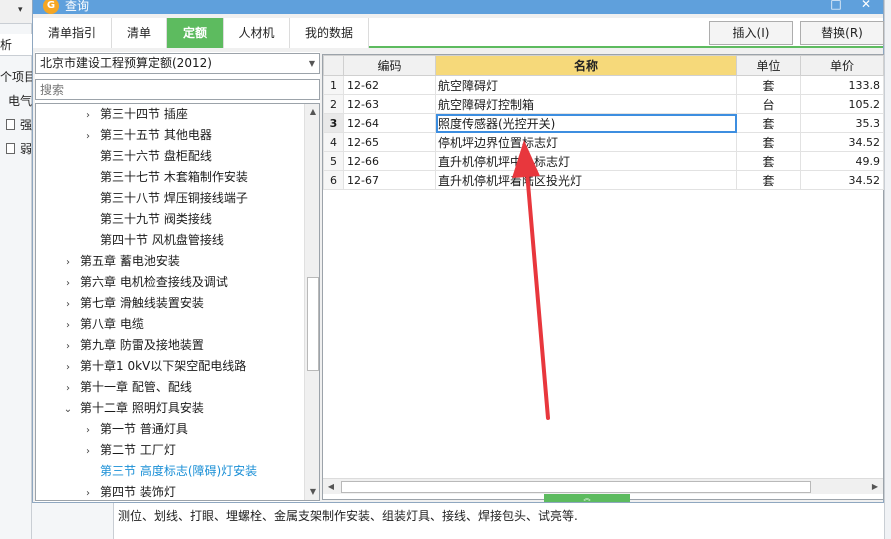 This screenshot has width=891, height=539. Describe the element at coordinates (146, 471) in the screenshot. I see `tree-item: 第三节 高度标志(障碍)灯安装` at that location.